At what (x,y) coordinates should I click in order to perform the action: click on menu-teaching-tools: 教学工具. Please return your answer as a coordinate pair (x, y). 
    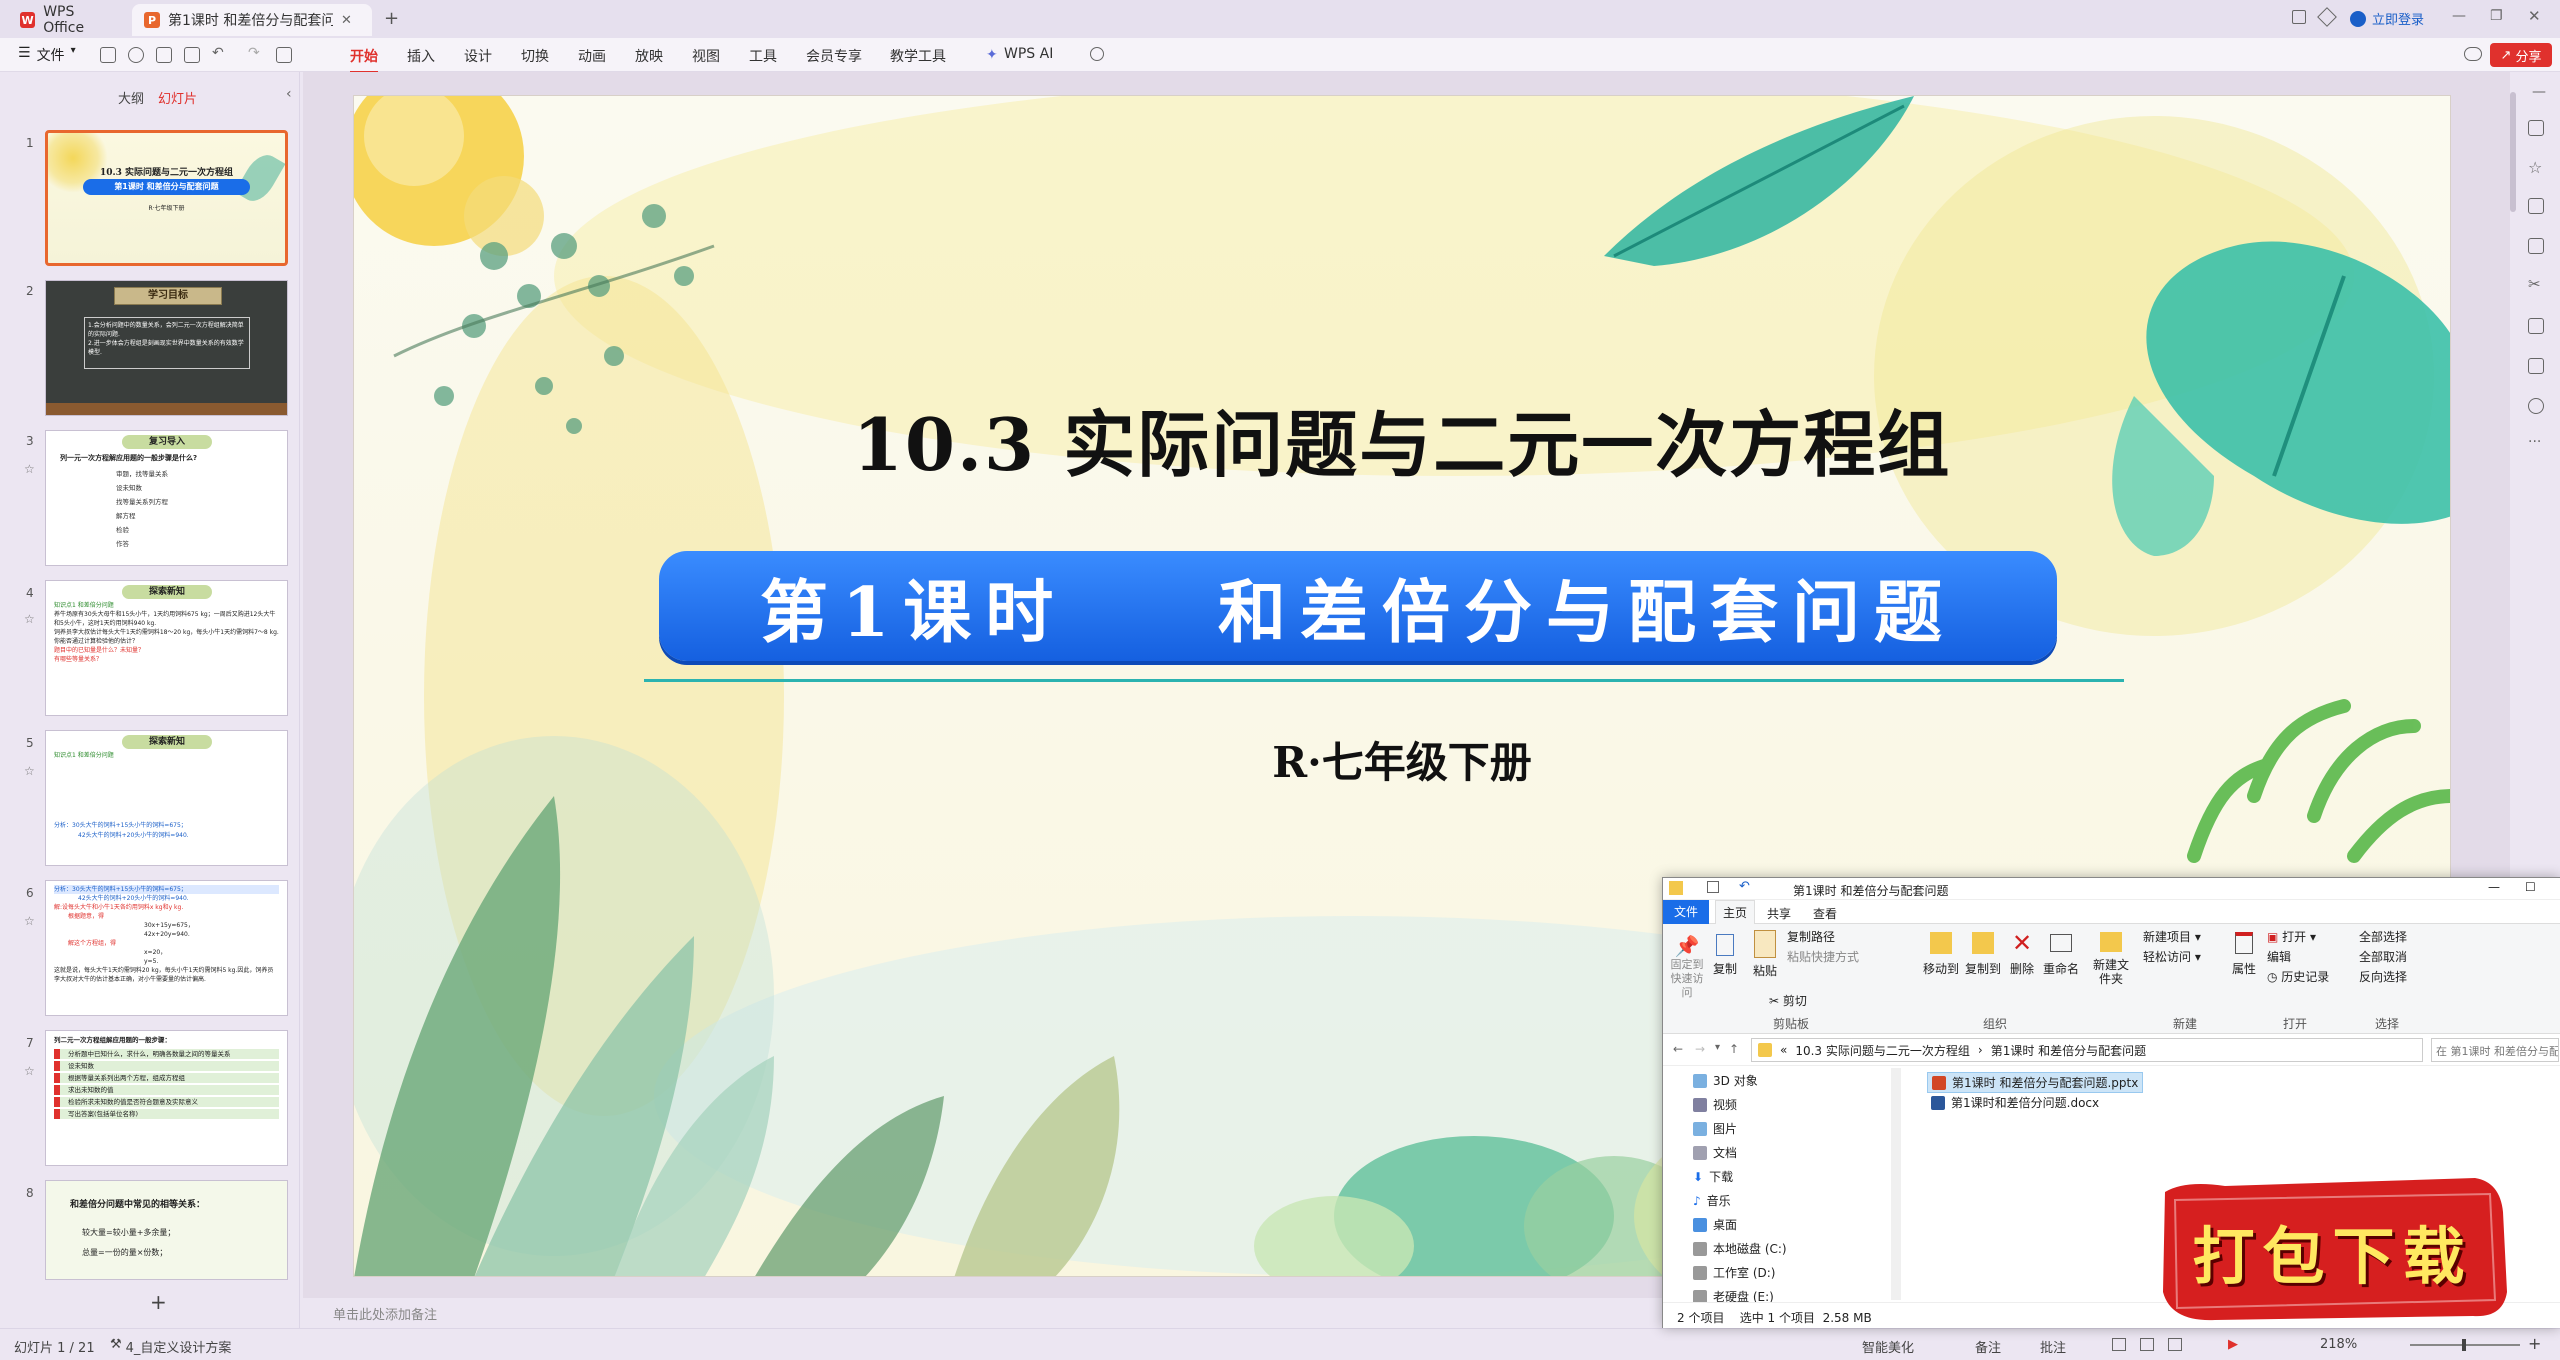
    Looking at the image, I should click on (918, 56).